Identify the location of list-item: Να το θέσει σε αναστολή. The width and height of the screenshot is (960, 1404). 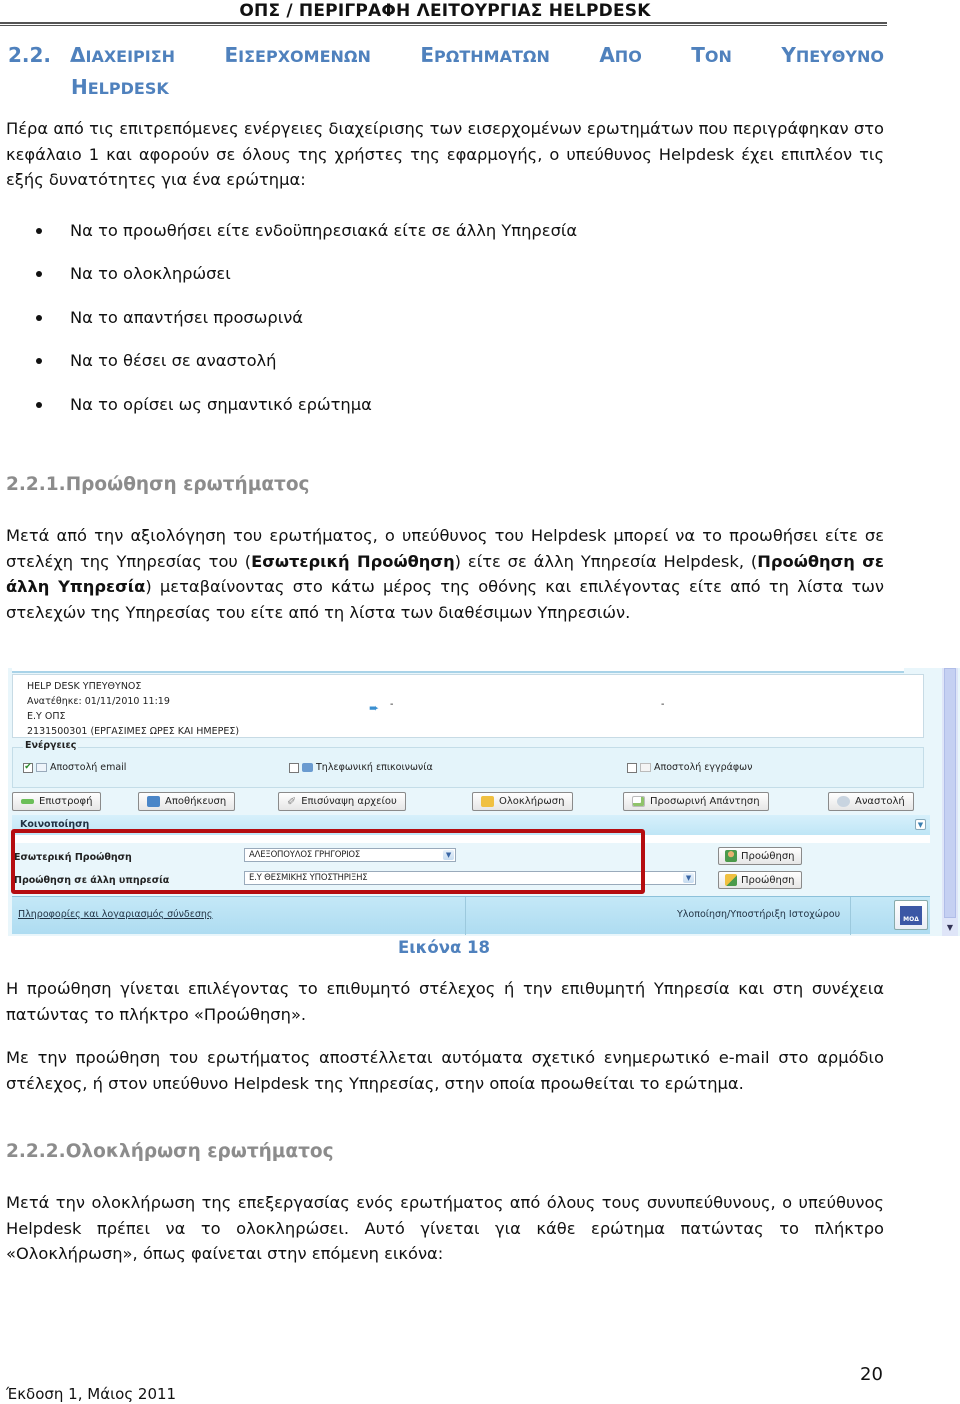
(306, 362).